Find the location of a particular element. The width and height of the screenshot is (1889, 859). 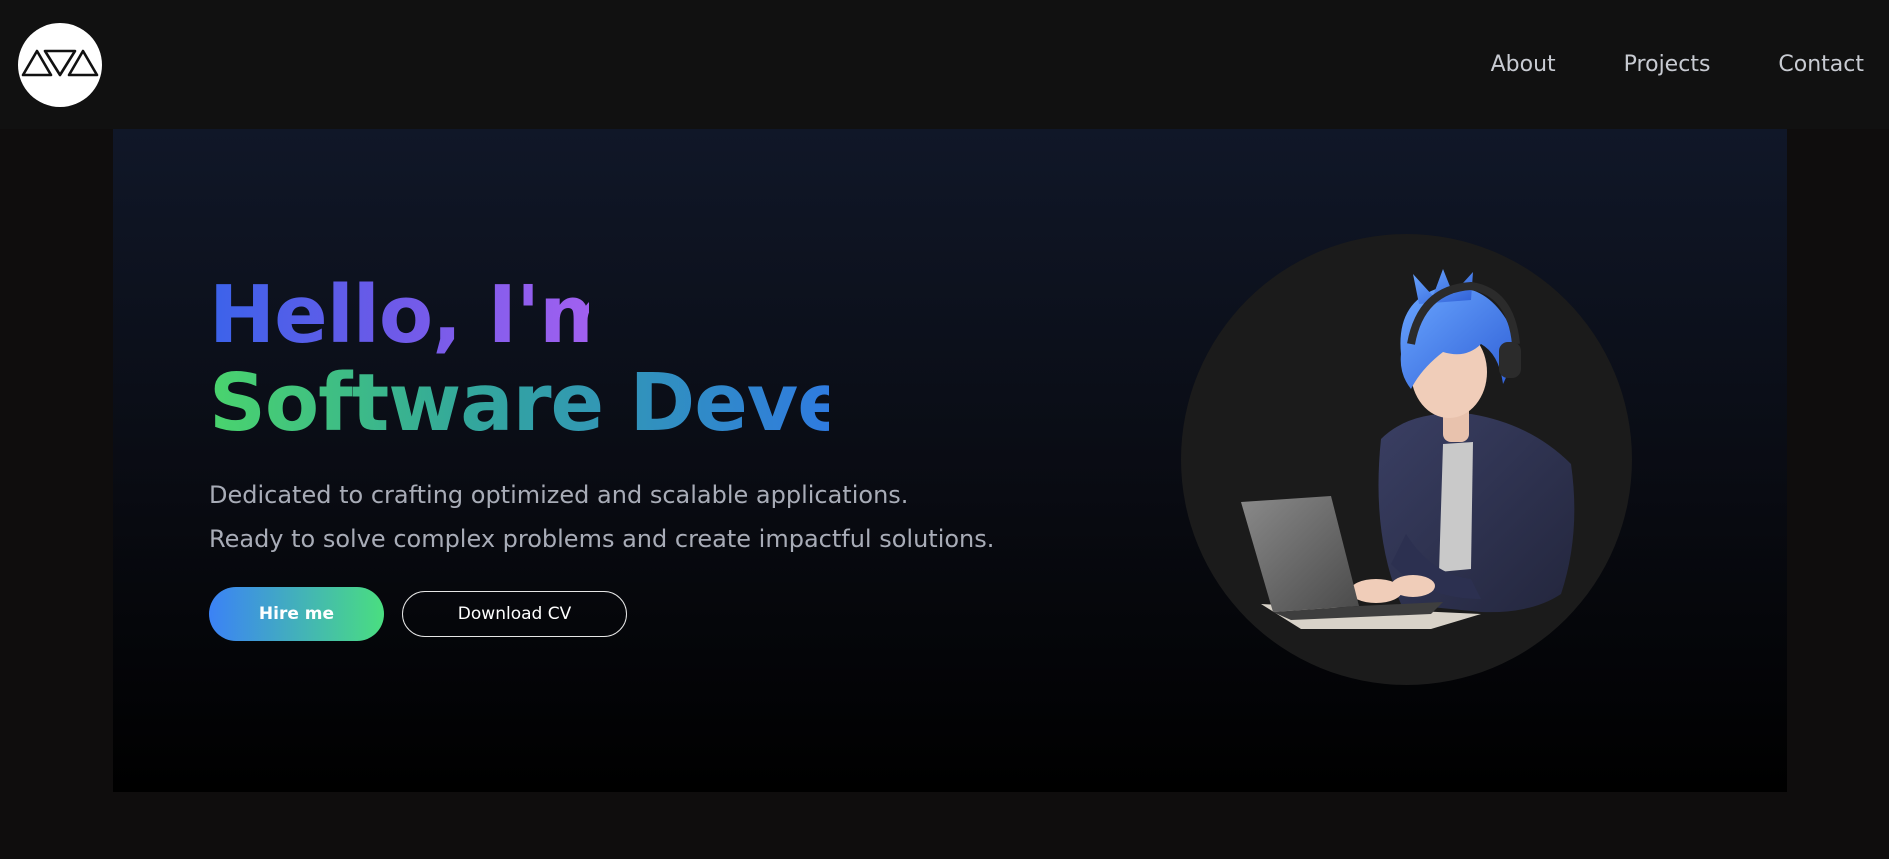

avatar is located at coordinates (1406, 459).